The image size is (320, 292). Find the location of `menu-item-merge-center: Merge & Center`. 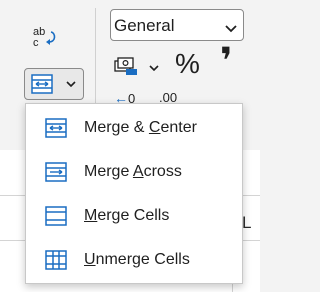

menu-item-merge-center: Merge & Center is located at coordinates (134, 128).